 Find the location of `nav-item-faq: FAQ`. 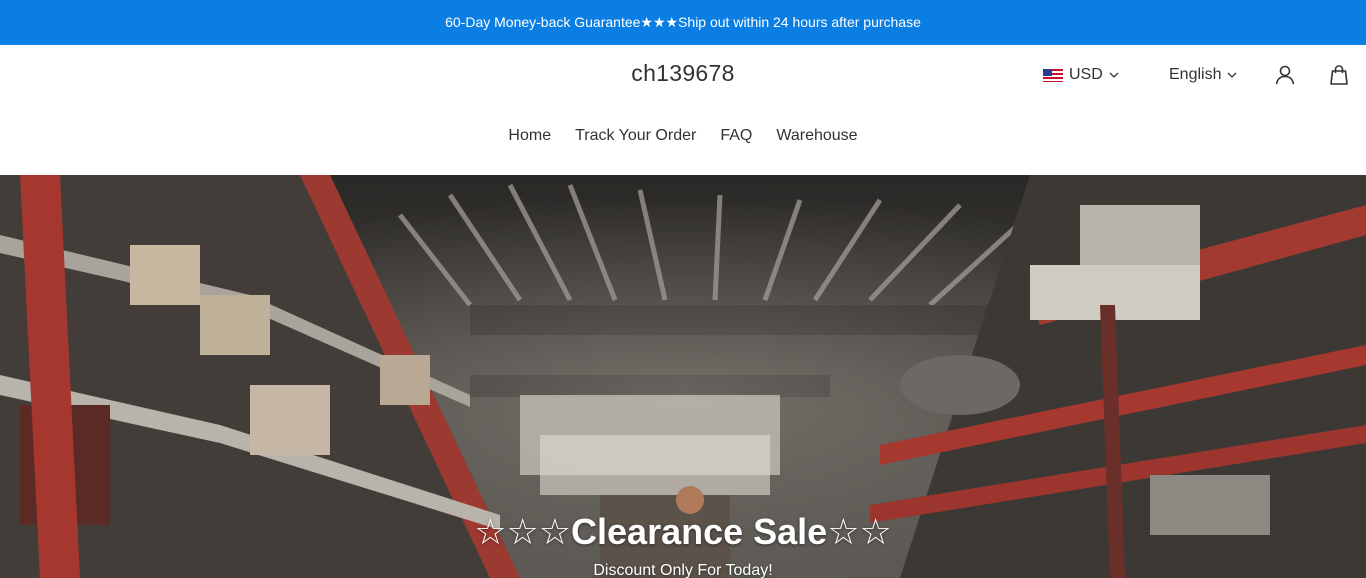

nav-item-faq: FAQ is located at coordinates (736, 136).